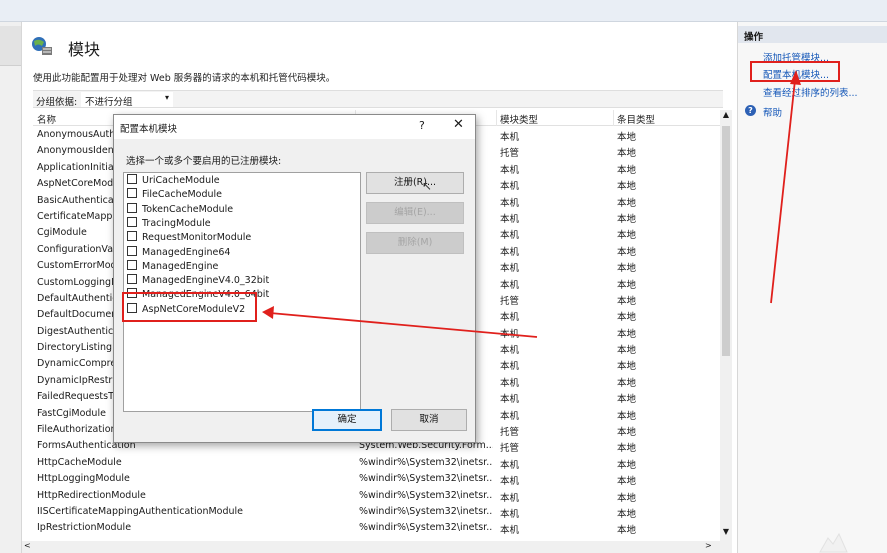  Describe the element at coordinates (833, 542) in the screenshot. I see `corner-logo-icon` at that location.